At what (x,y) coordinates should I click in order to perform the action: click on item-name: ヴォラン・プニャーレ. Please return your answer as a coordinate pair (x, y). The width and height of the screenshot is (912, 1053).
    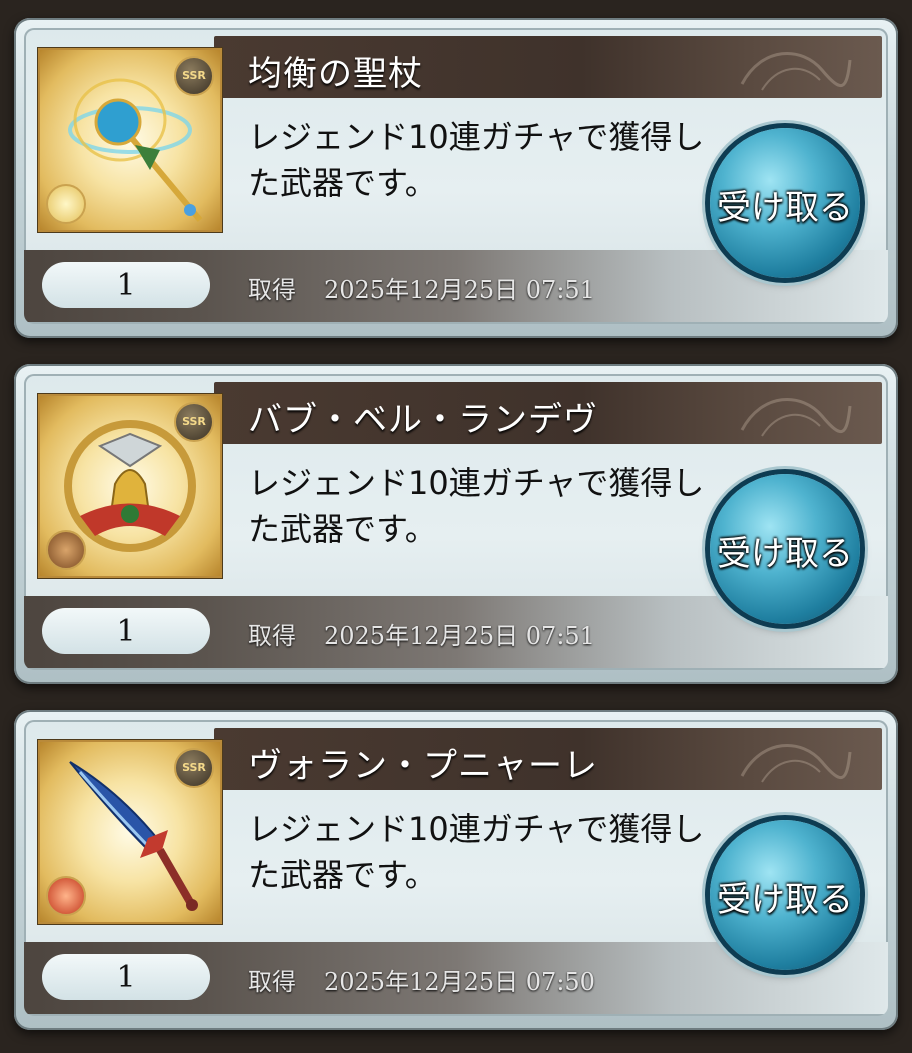
    Looking at the image, I should click on (423, 766).